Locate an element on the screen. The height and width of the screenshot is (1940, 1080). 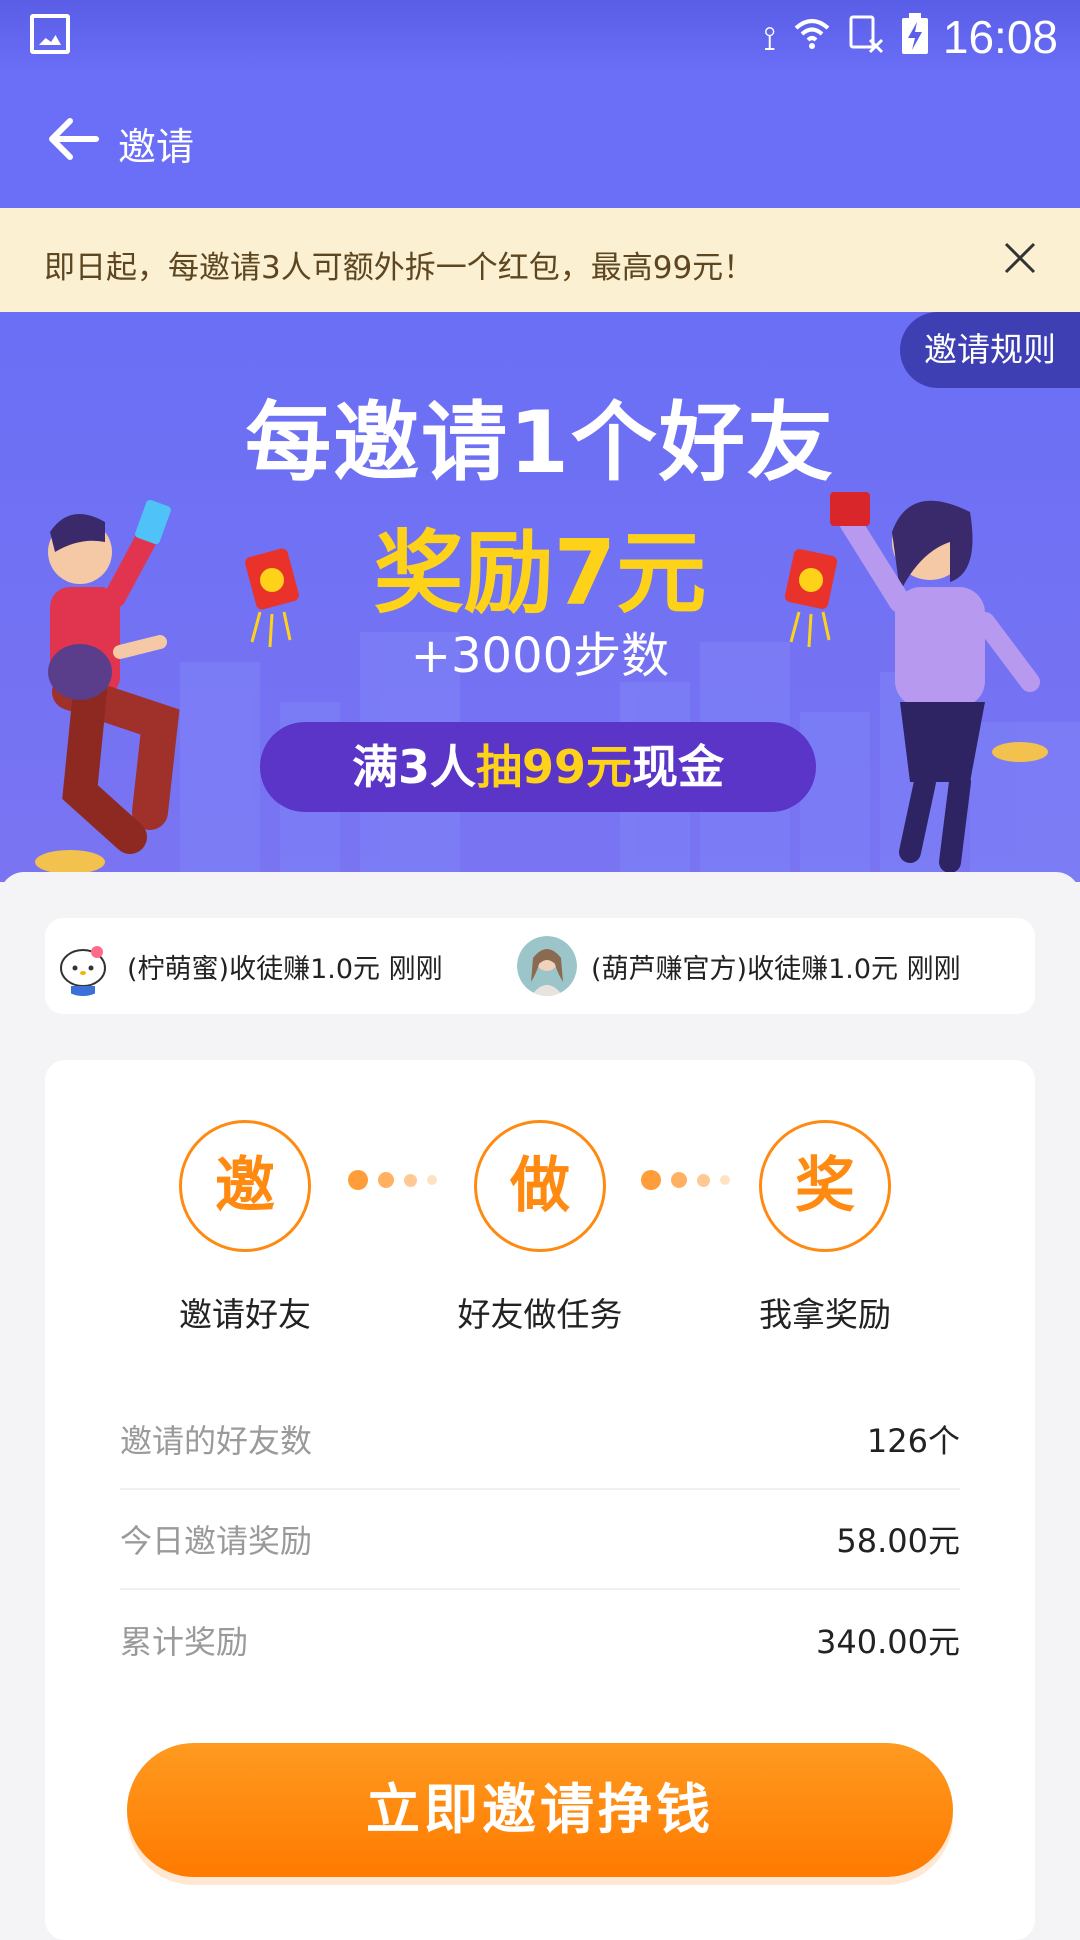
status-time: 16:08 is located at coordinates (1000, 37).